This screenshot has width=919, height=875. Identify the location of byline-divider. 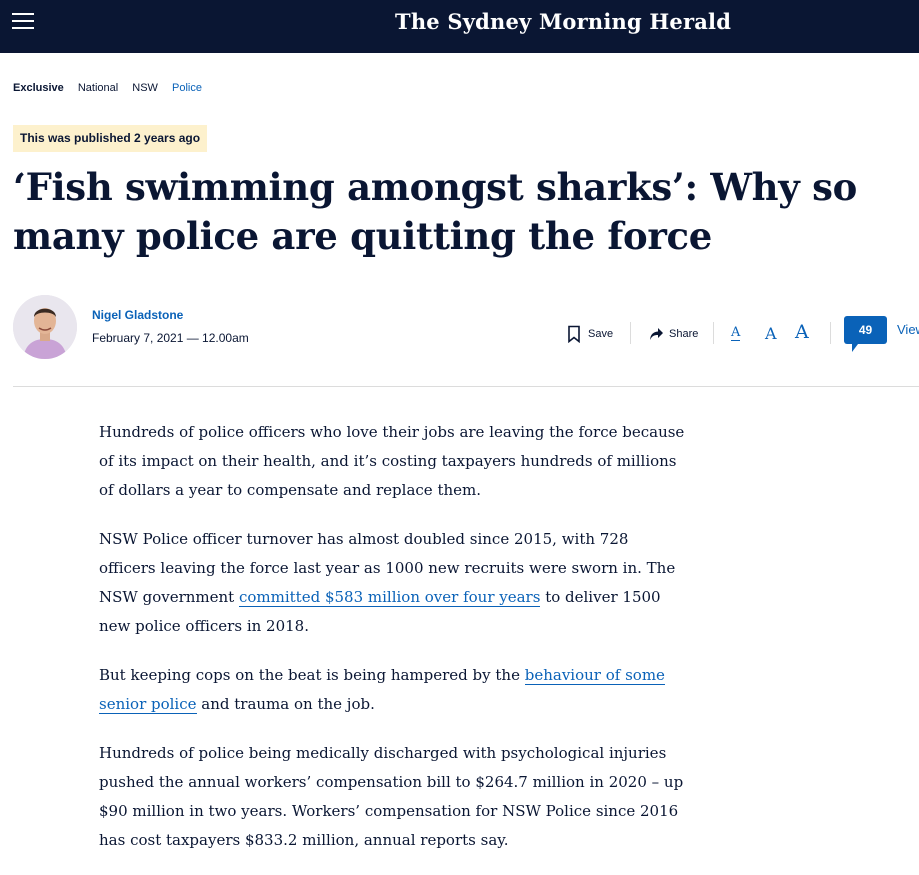
(466, 386).